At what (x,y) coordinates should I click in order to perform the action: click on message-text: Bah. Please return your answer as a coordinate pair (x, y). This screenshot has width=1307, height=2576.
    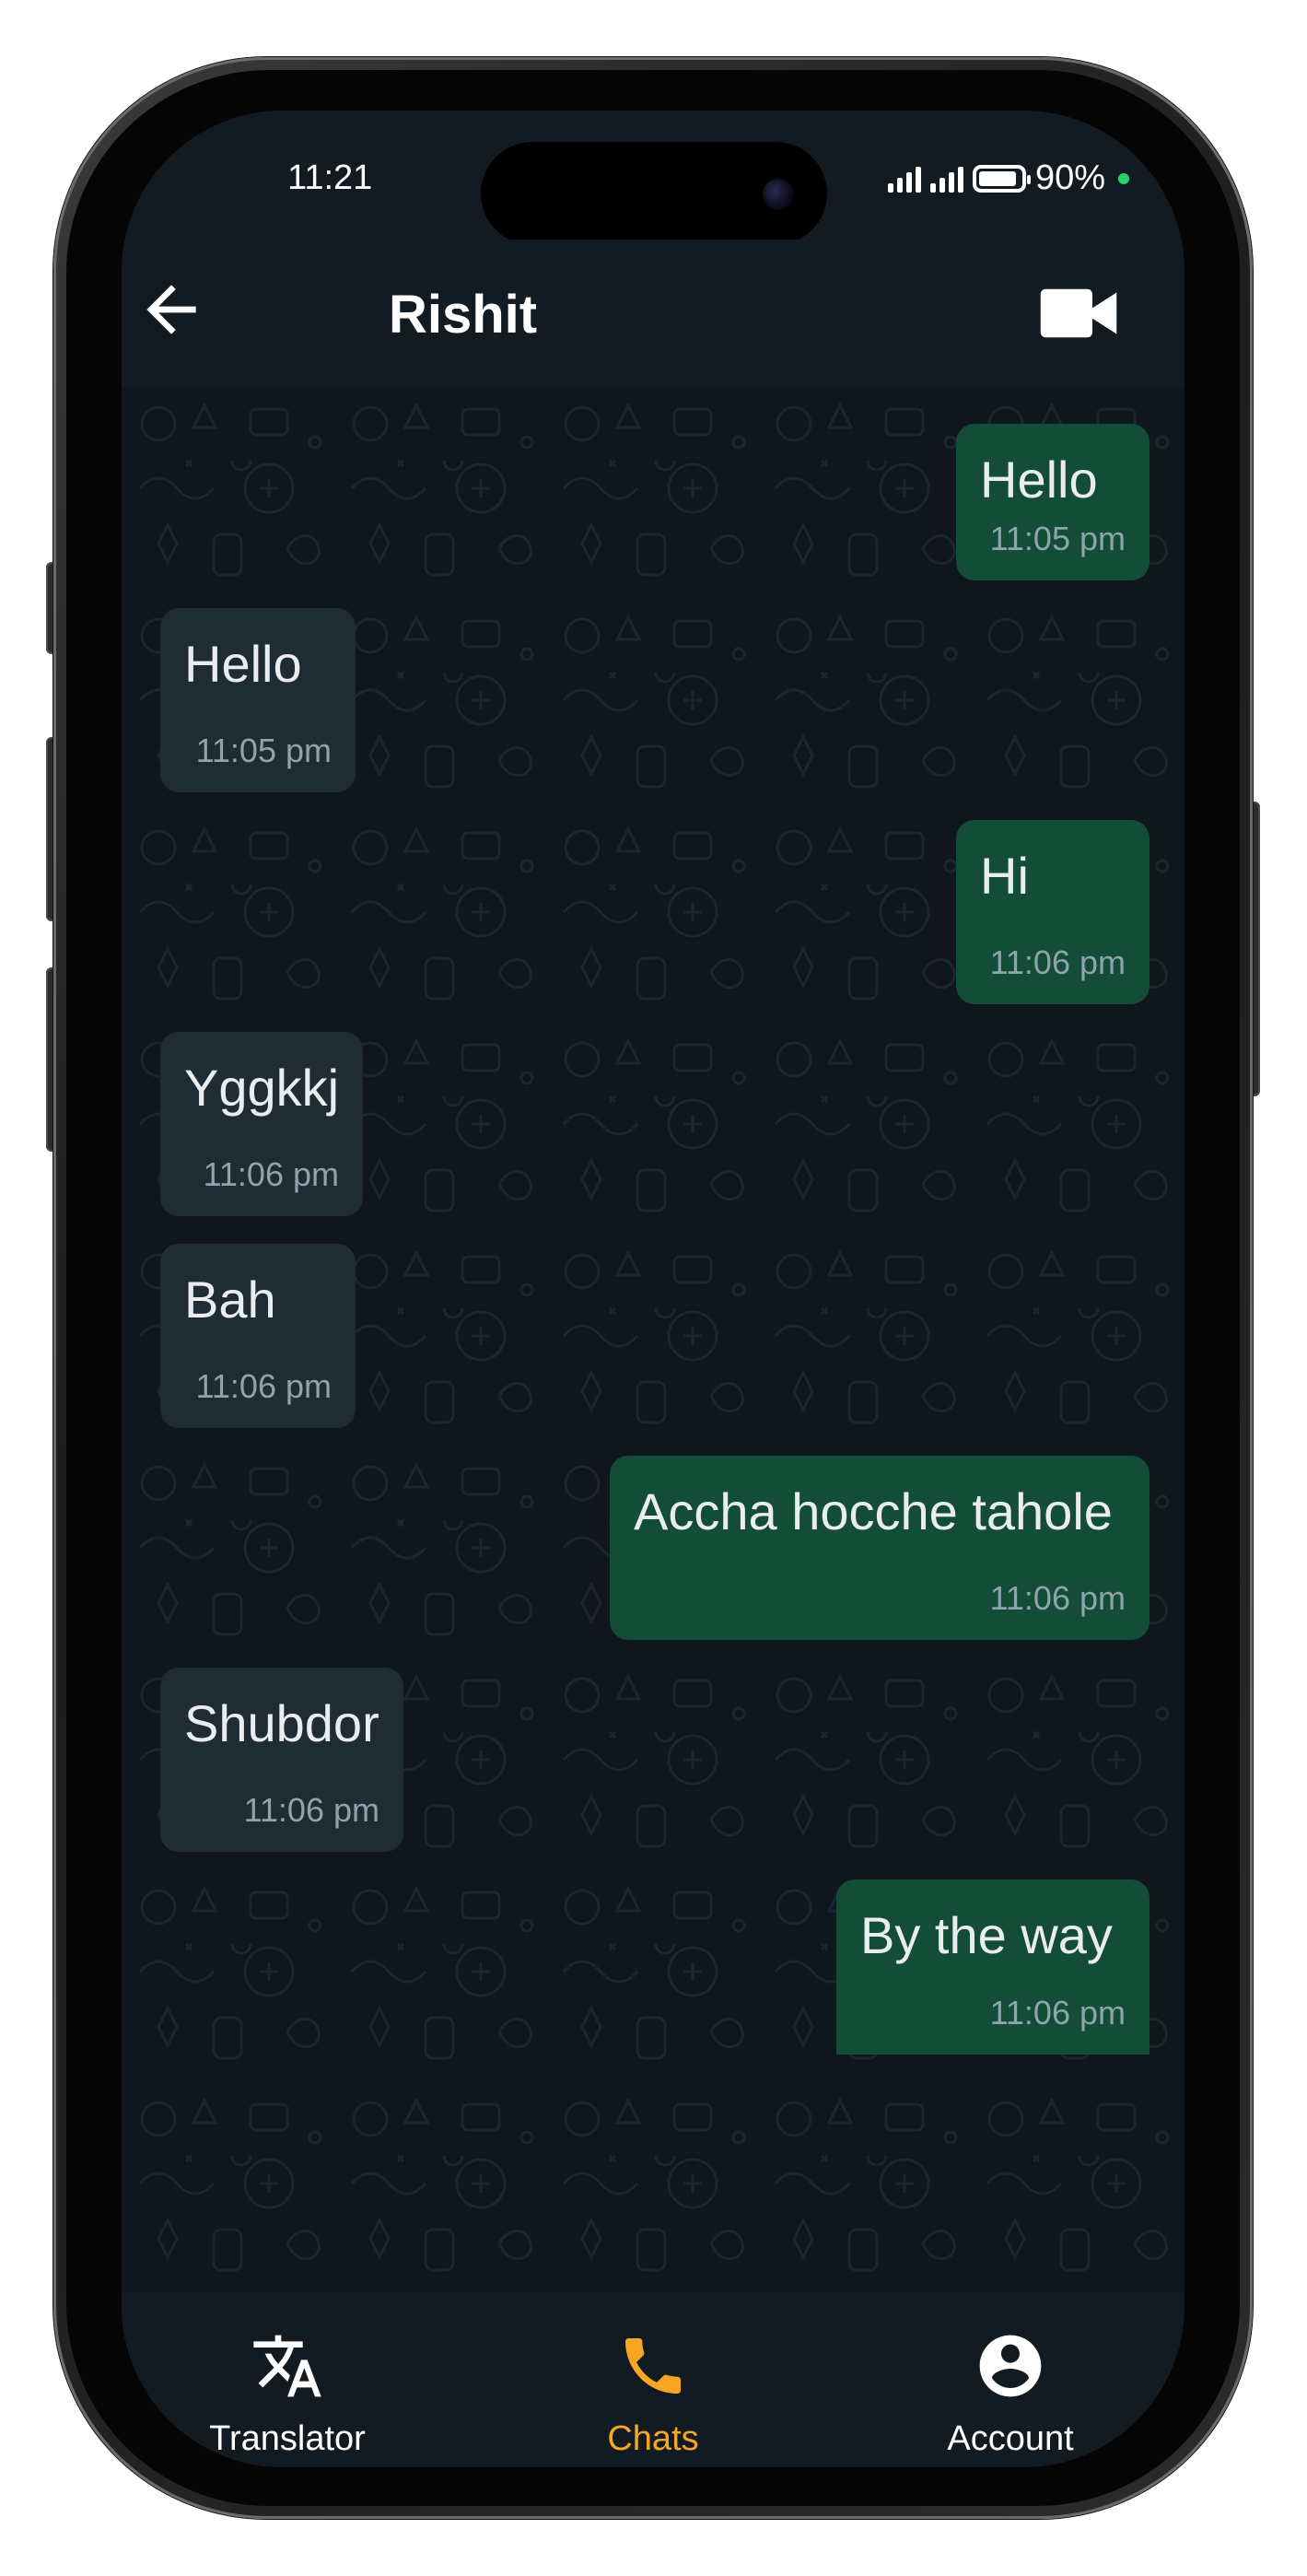
    Looking at the image, I should click on (230, 1299).